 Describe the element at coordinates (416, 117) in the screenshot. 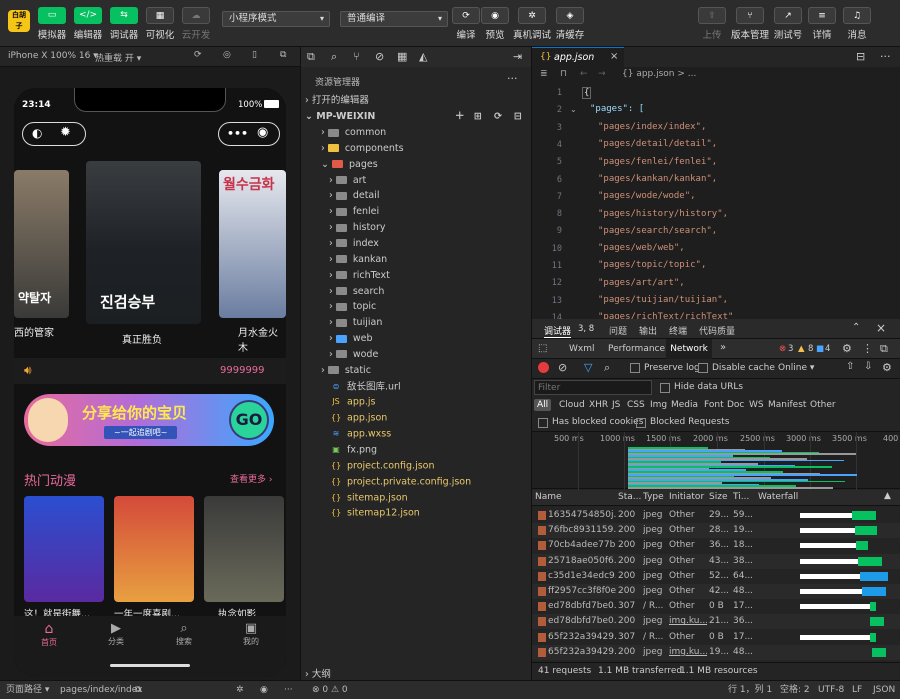

I see `project-section: ⌄ MP-WEIXIN ＋ ⊞ ⟳ ⊟` at that location.